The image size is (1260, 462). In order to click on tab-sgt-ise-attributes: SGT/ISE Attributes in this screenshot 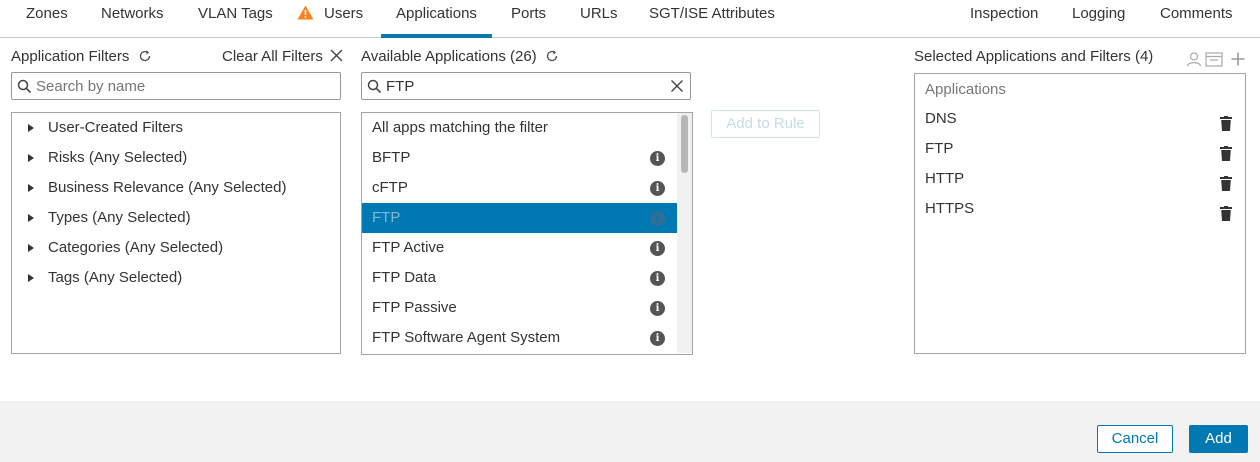, I will do `click(712, 19)`.